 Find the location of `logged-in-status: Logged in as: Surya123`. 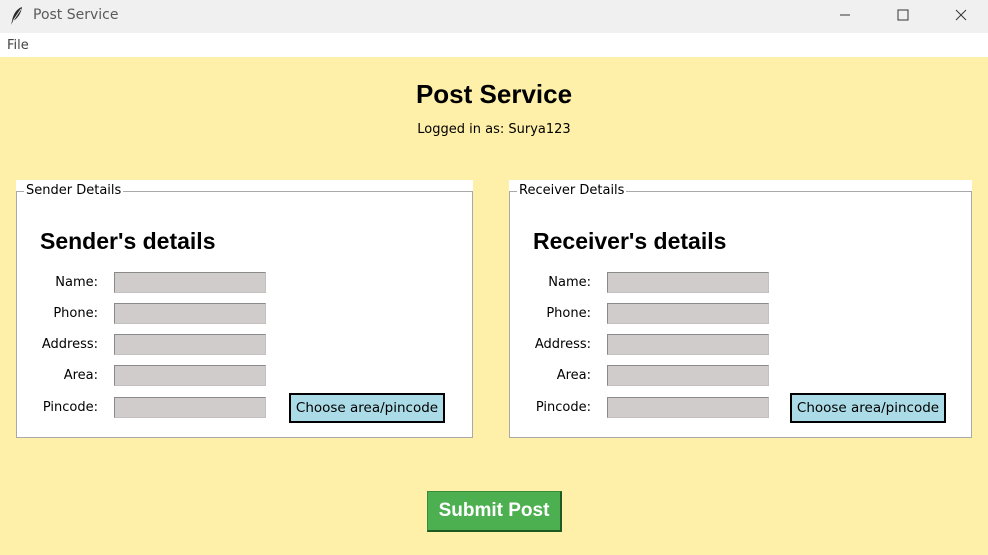

logged-in-status: Logged in as: Surya123 is located at coordinates (494, 129).